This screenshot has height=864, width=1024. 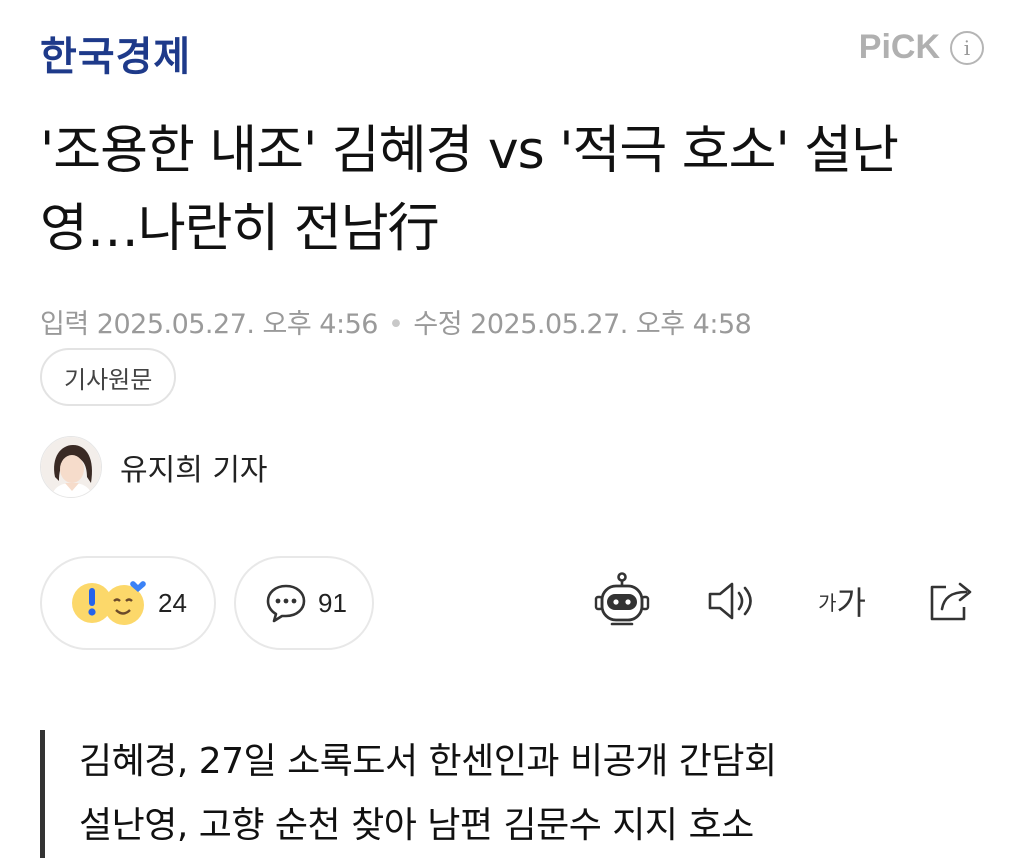 I want to click on pick-badge: PiCK i, so click(x=921, y=47).